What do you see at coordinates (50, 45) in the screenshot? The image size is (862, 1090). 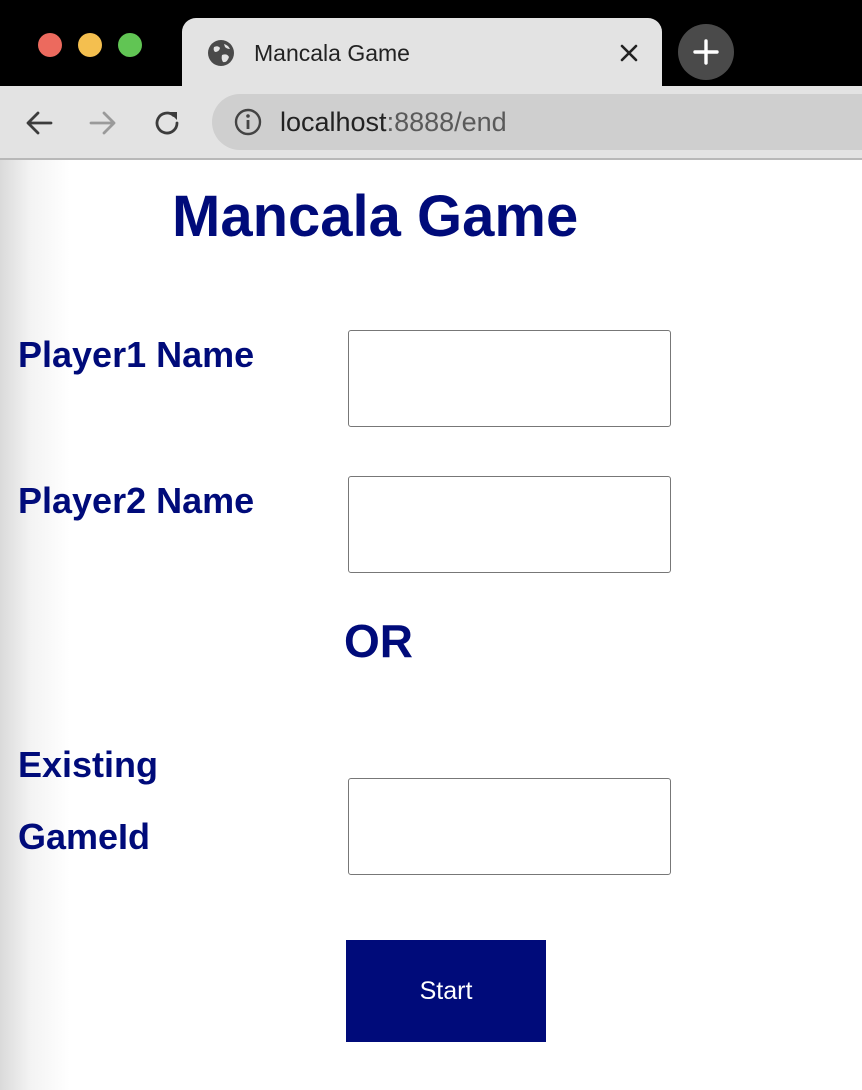 I see `window-close-button` at bounding box center [50, 45].